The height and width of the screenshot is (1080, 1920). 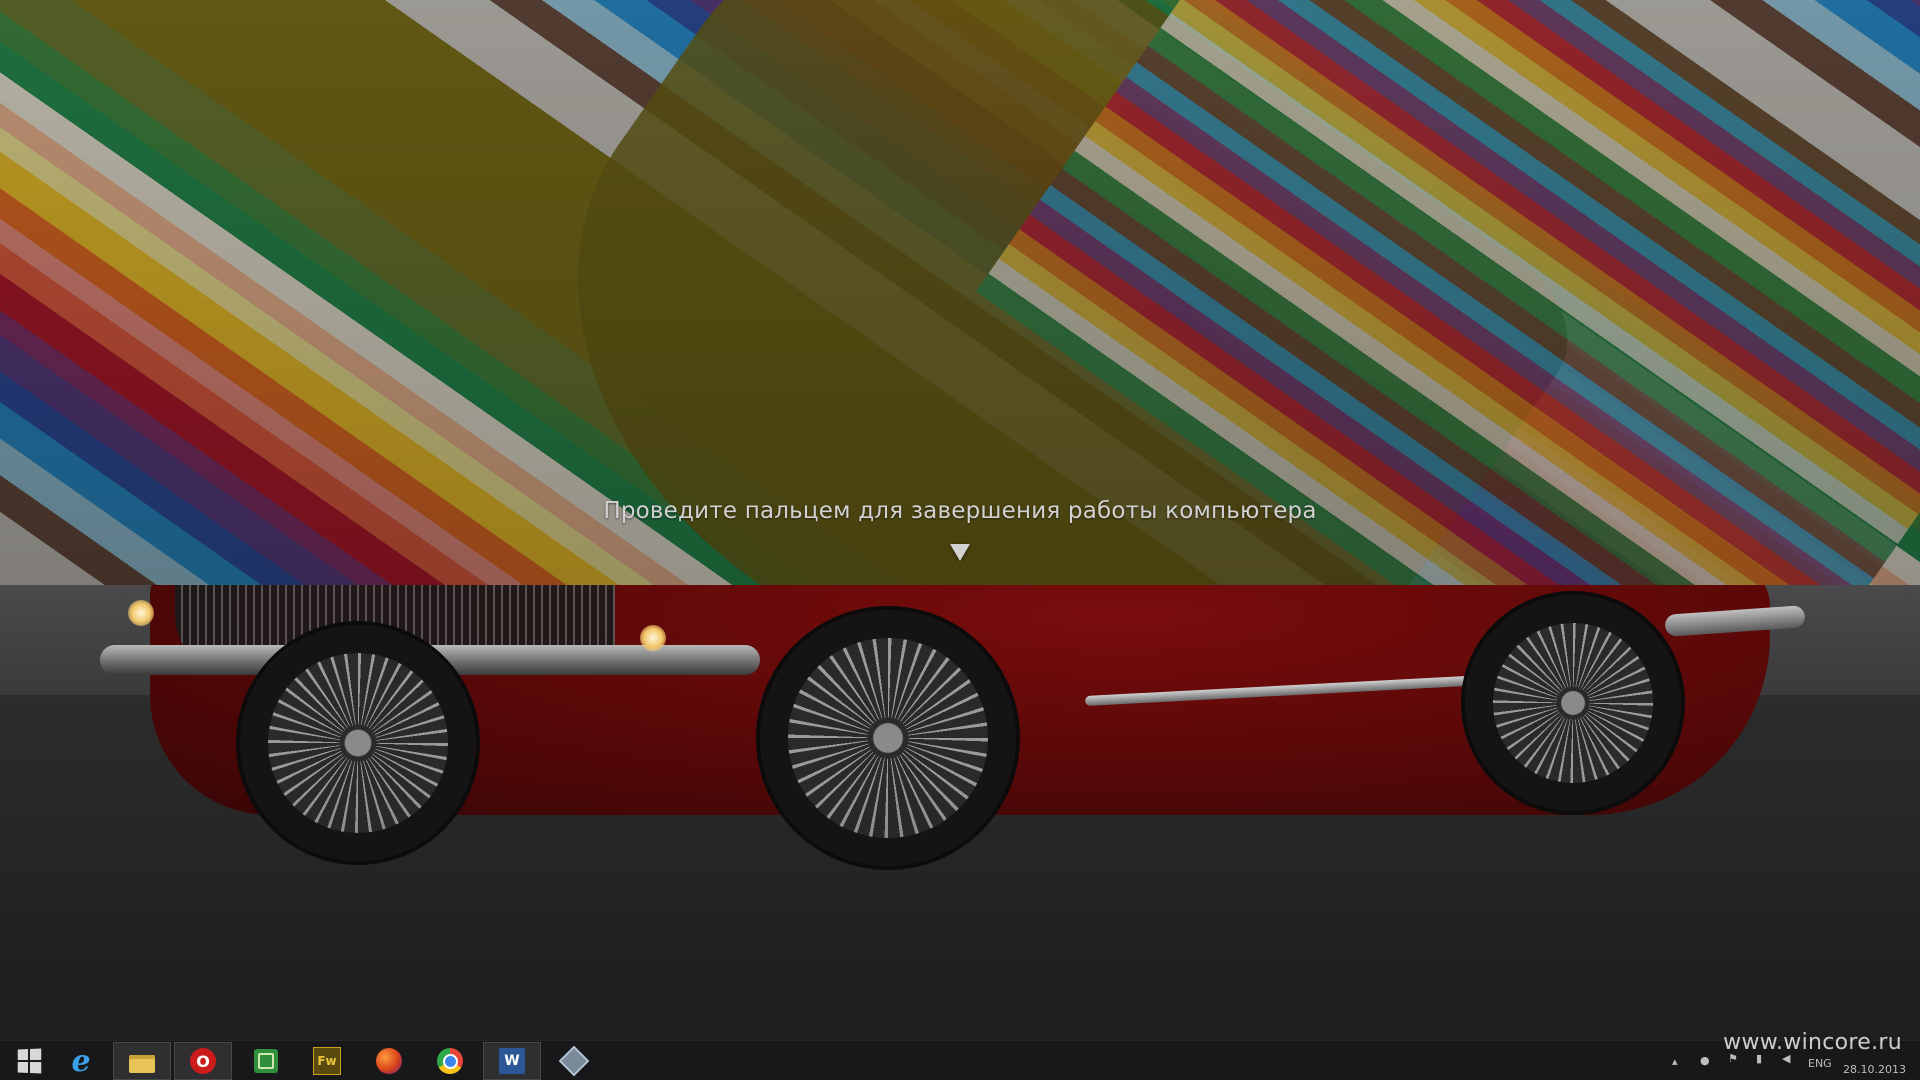 I want to click on taskbar-item-virtualbox, so click(x=574, y=1061).